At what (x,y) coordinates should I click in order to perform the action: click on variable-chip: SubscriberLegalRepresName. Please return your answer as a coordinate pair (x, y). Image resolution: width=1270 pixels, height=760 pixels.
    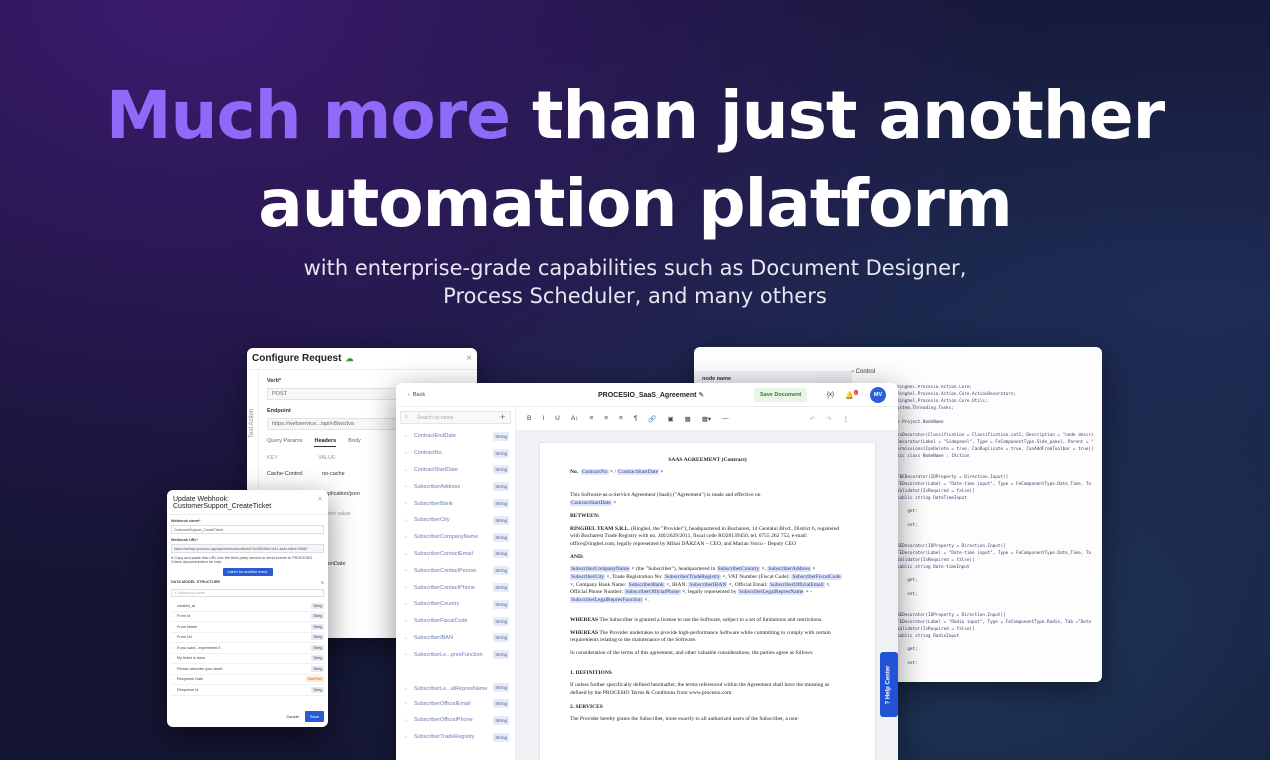
    Looking at the image, I should click on (771, 592).